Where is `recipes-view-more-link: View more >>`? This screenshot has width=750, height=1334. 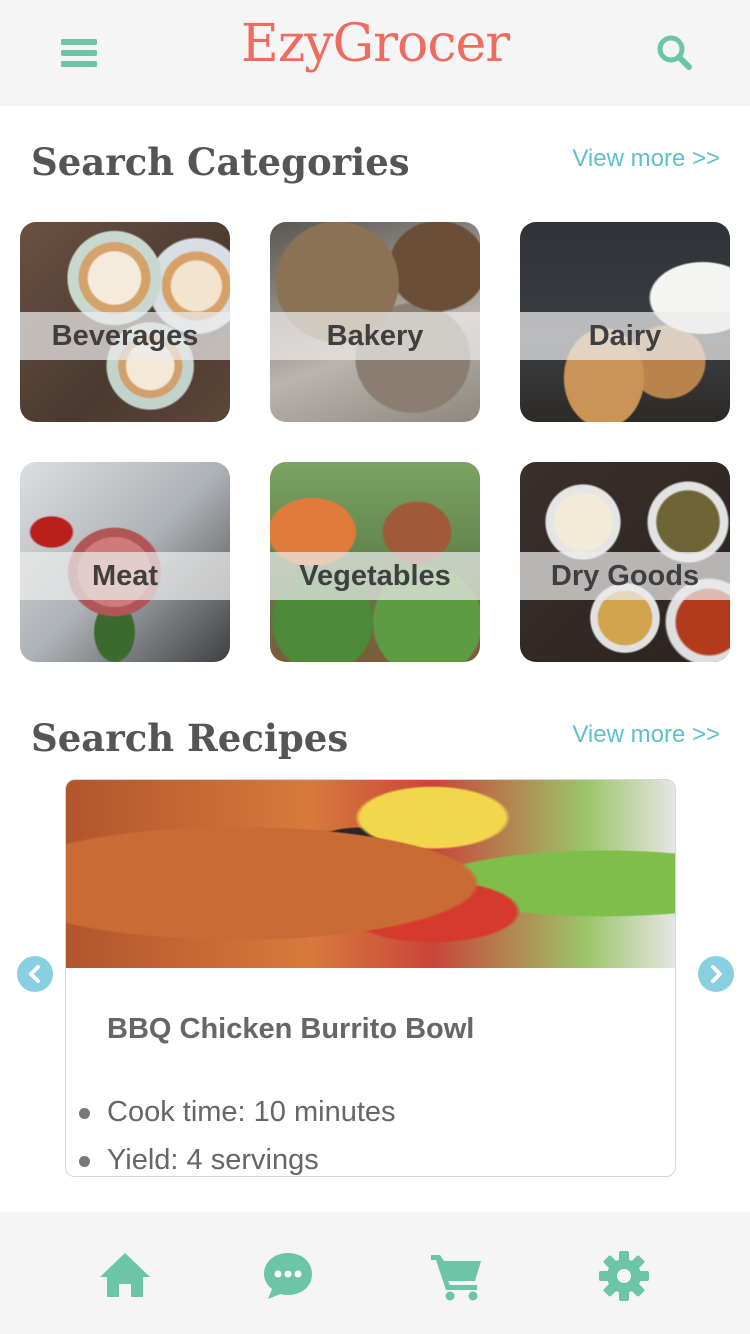
recipes-view-more-link: View more >> is located at coordinates (646, 735).